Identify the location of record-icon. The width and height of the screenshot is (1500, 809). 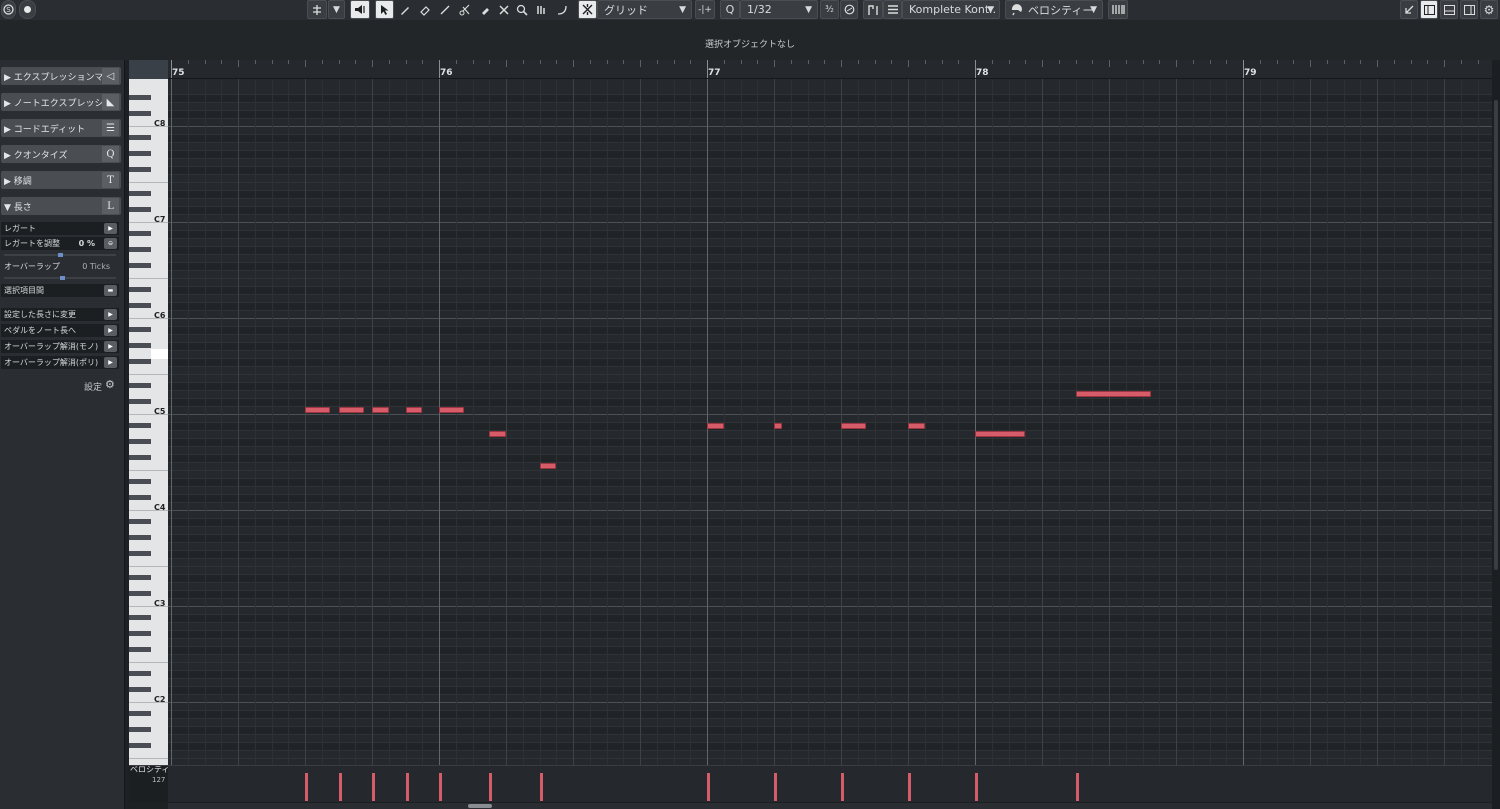
(27, 9).